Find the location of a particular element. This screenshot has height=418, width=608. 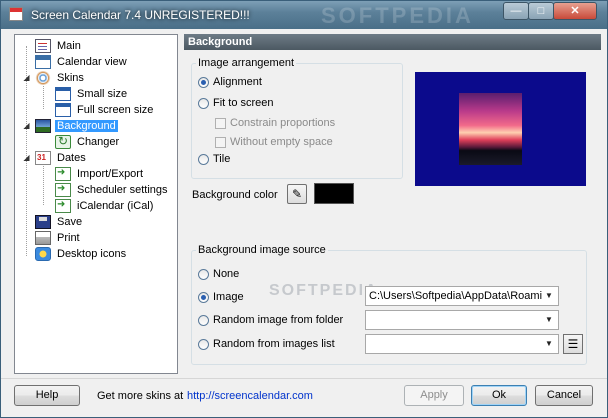

tree-item-label: Full screen size is located at coordinates (115, 110).